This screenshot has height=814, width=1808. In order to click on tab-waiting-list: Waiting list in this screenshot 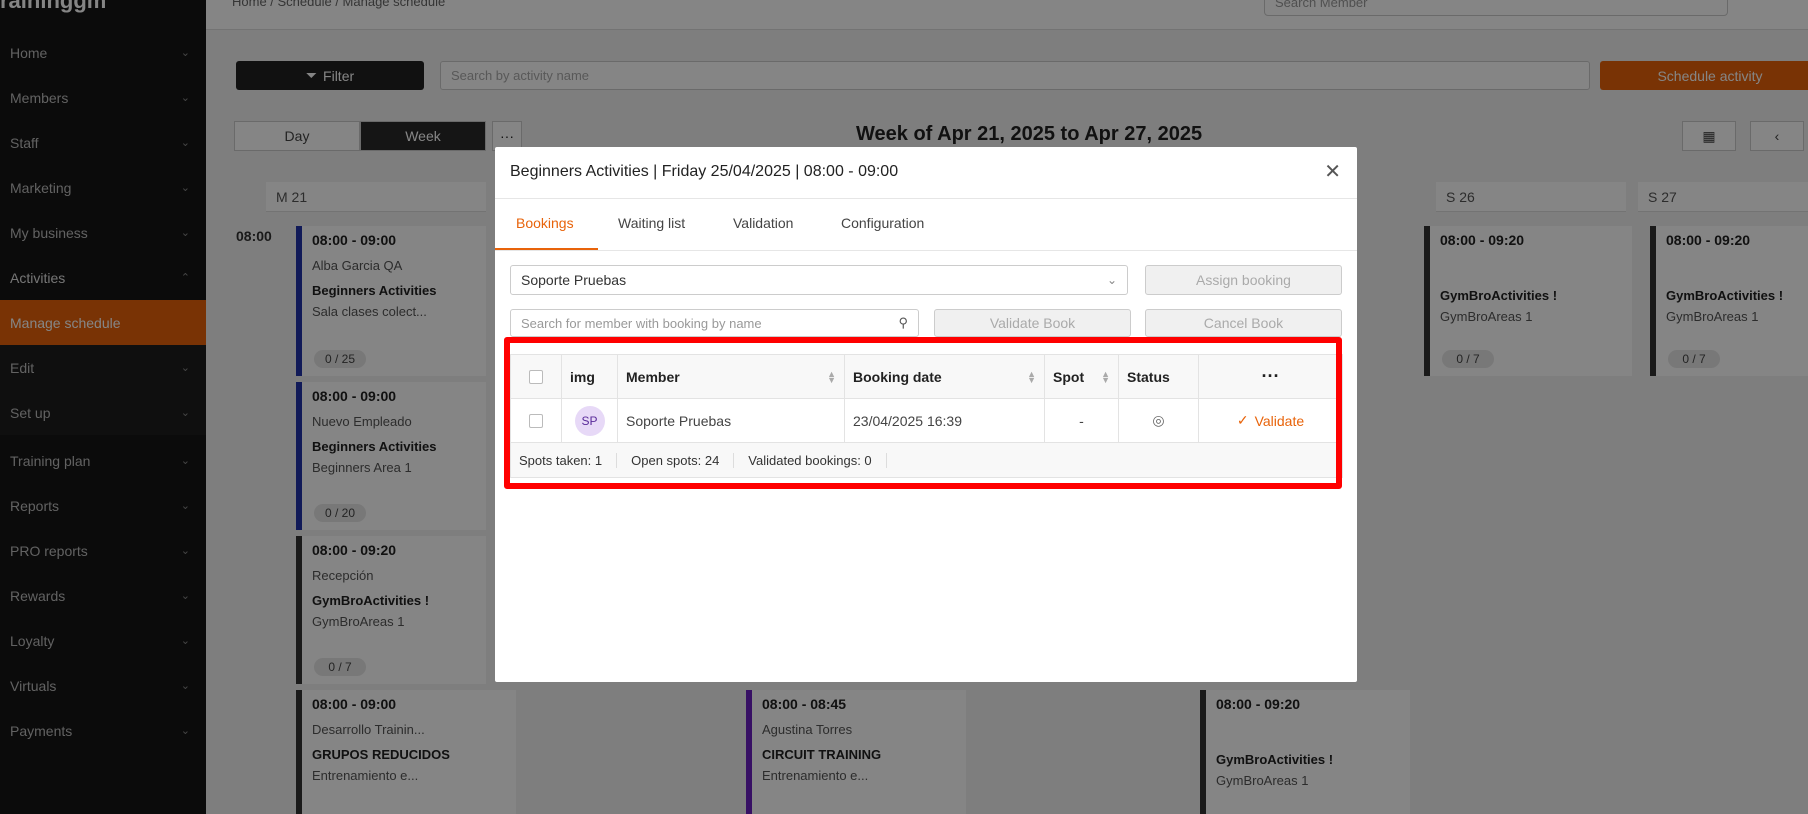, I will do `click(651, 223)`.